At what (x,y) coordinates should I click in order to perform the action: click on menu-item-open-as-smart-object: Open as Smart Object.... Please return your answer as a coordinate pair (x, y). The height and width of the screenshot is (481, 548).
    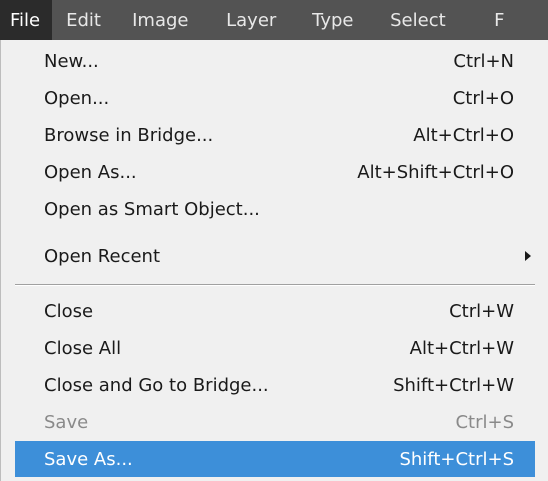
    Looking at the image, I should click on (274, 209).